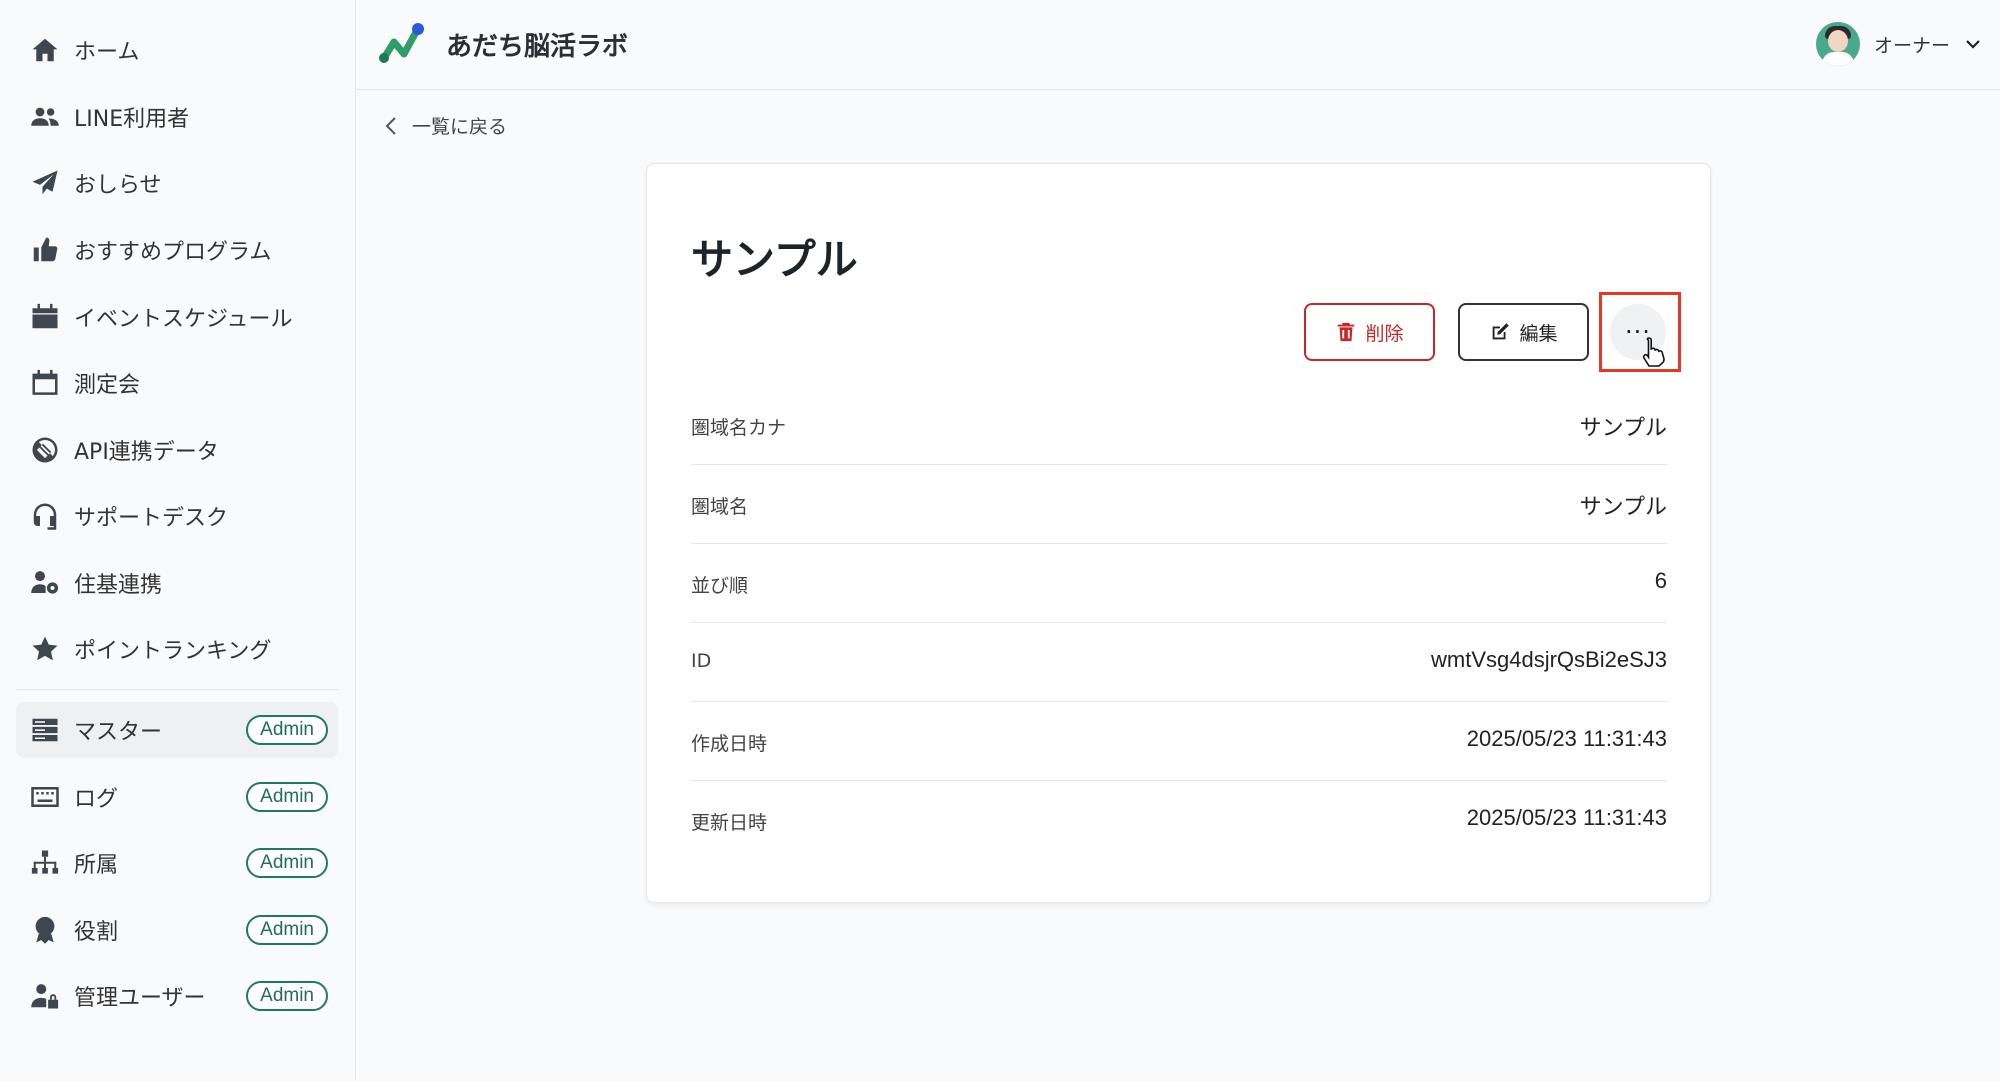 This screenshot has height=1081, width=2000. What do you see at coordinates (1179, 425) in the screenshot?
I see `detail-row: 圏域名カナ サンプル` at bounding box center [1179, 425].